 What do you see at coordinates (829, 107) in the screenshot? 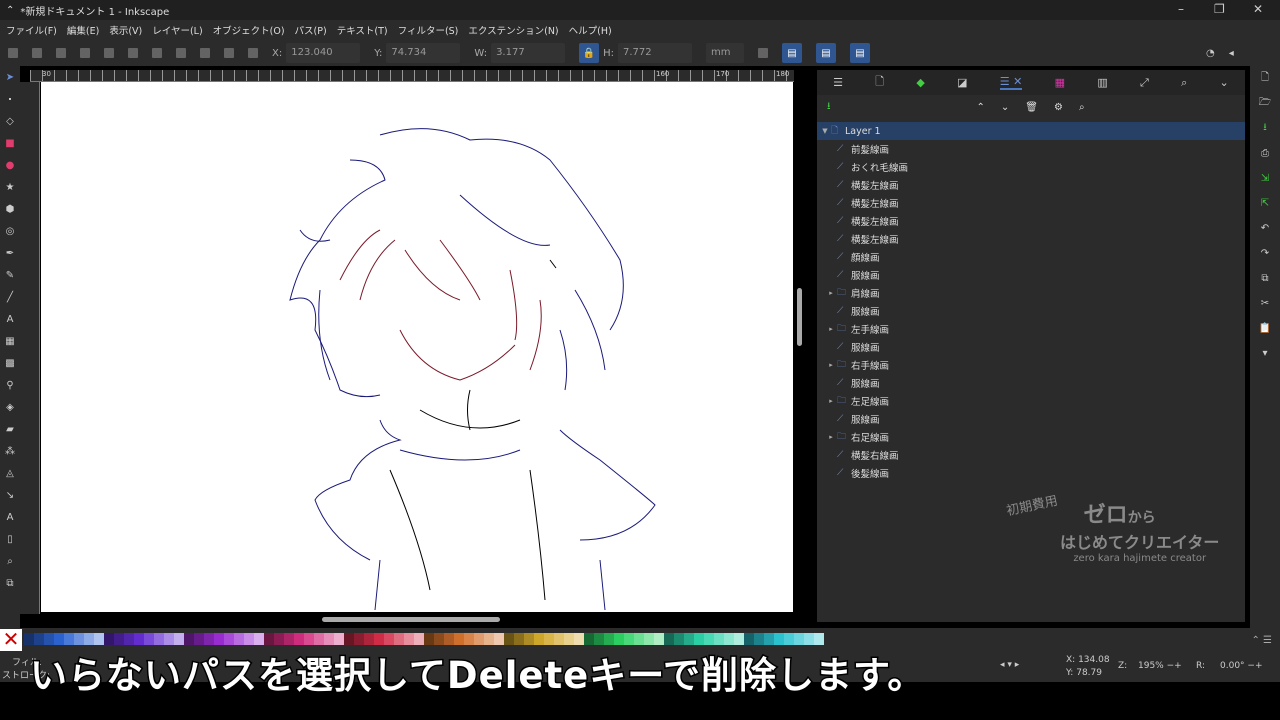
I see `add-layer-icon: ⭳` at bounding box center [829, 107].